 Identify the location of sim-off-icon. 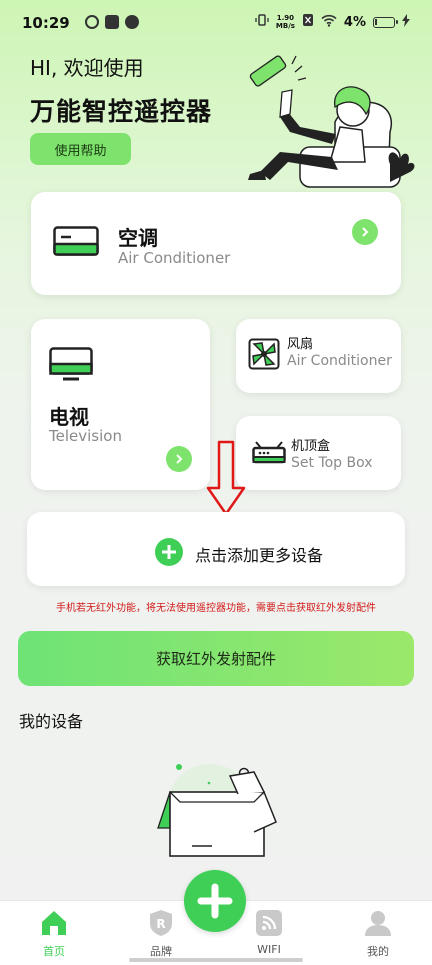
(308, 22).